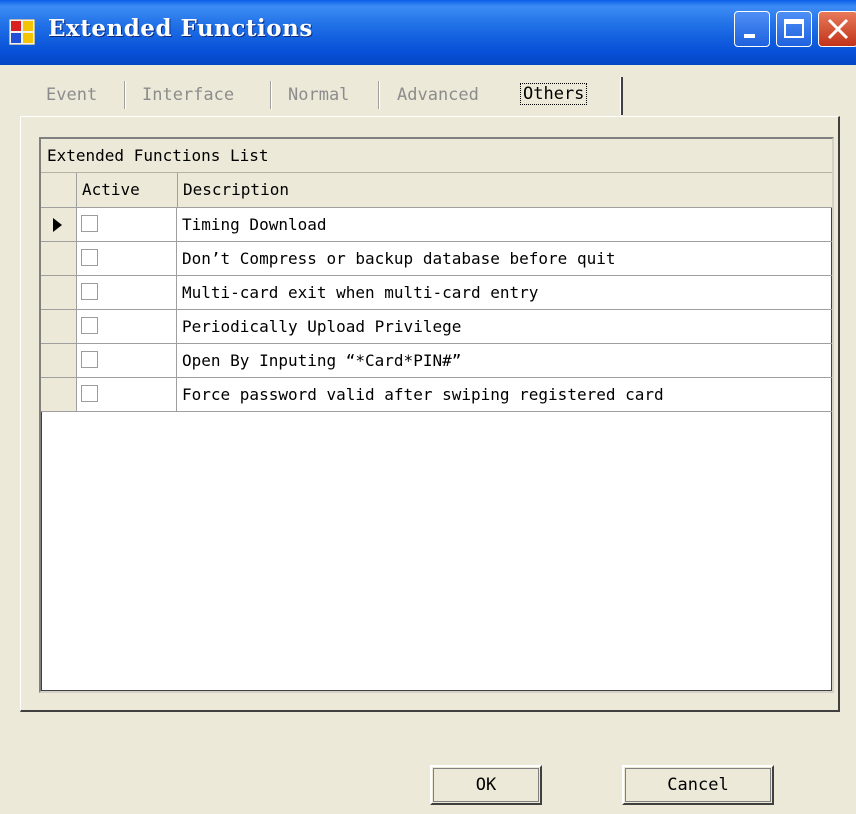  Describe the element at coordinates (554, 94) in the screenshot. I see `tab-others: Others` at that location.